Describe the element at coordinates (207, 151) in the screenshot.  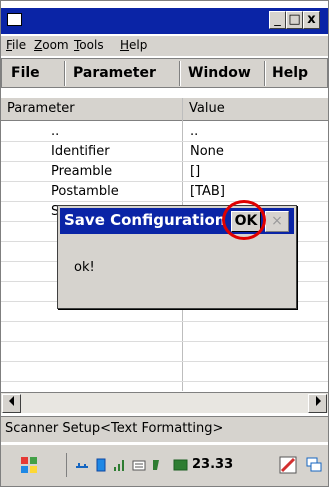
I see `value-cell: None` at that location.